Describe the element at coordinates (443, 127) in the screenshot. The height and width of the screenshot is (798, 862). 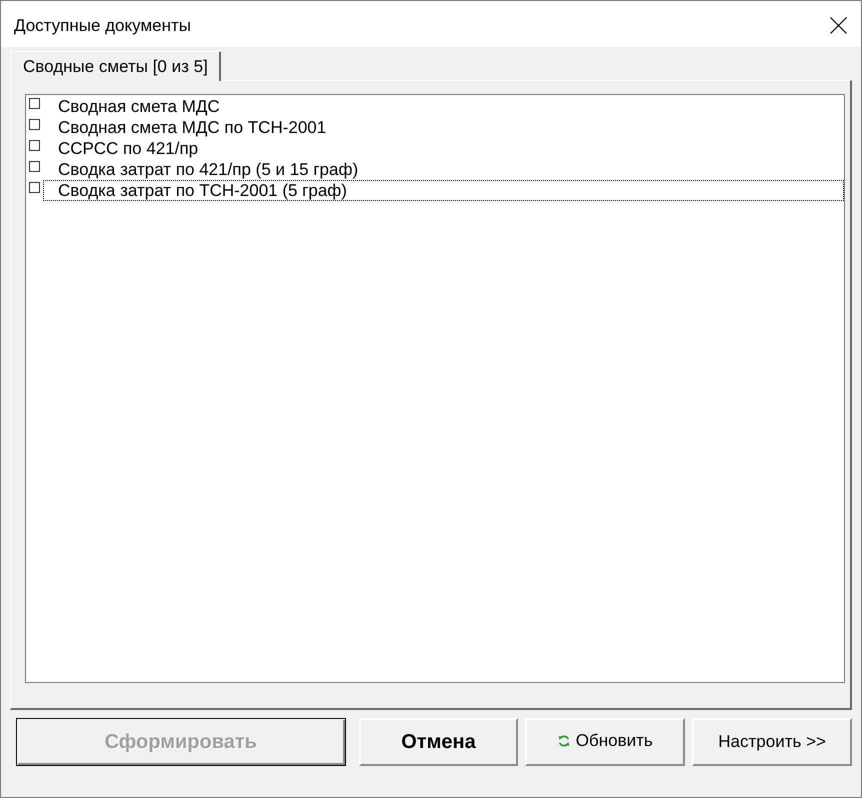
I see `document-item: Сводная смета МДС по ТСН-2001` at that location.